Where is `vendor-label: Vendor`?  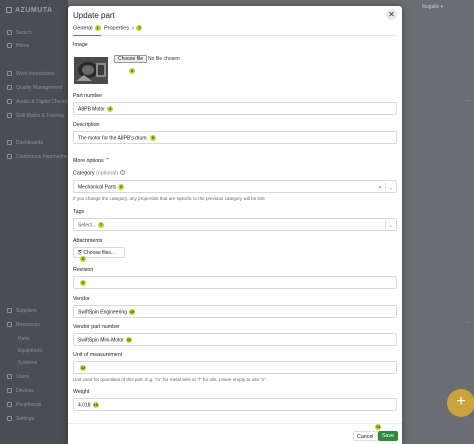
vendor-label: Vendor is located at coordinates (81, 299).